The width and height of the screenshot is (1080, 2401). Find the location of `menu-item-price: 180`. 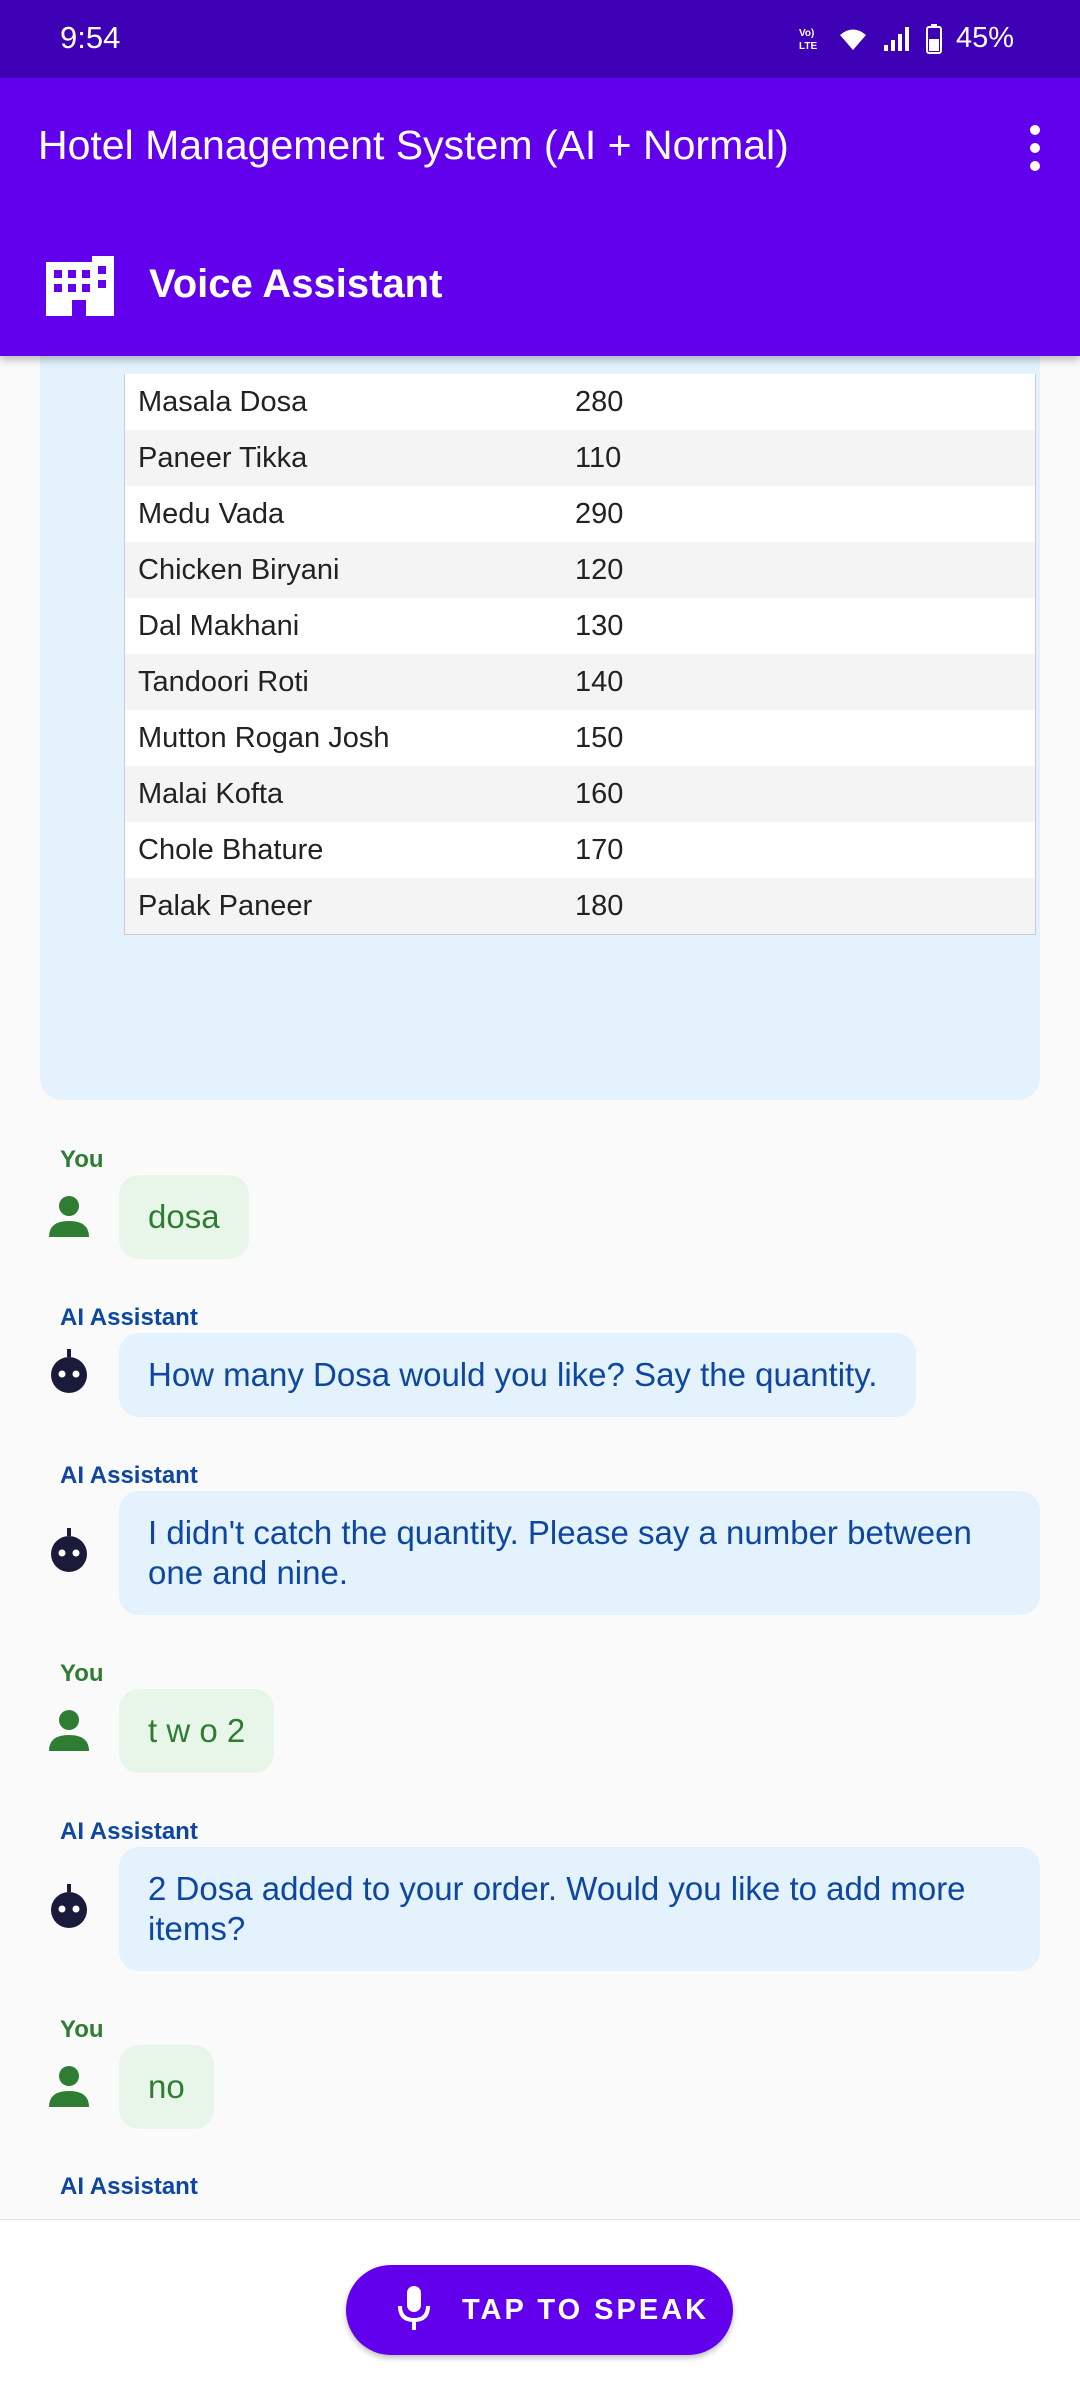

menu-item-price: 180 is located at coordinates (599, 905).